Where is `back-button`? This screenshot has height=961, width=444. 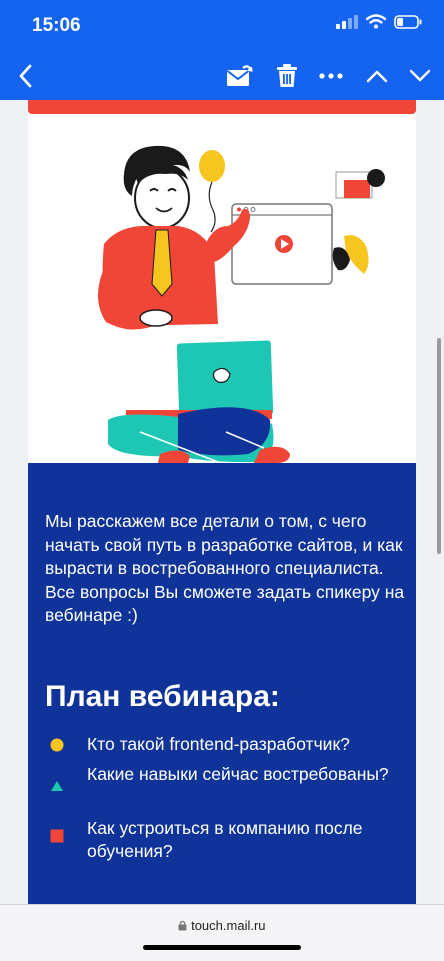
back-button is located at coordinates (26, 76).